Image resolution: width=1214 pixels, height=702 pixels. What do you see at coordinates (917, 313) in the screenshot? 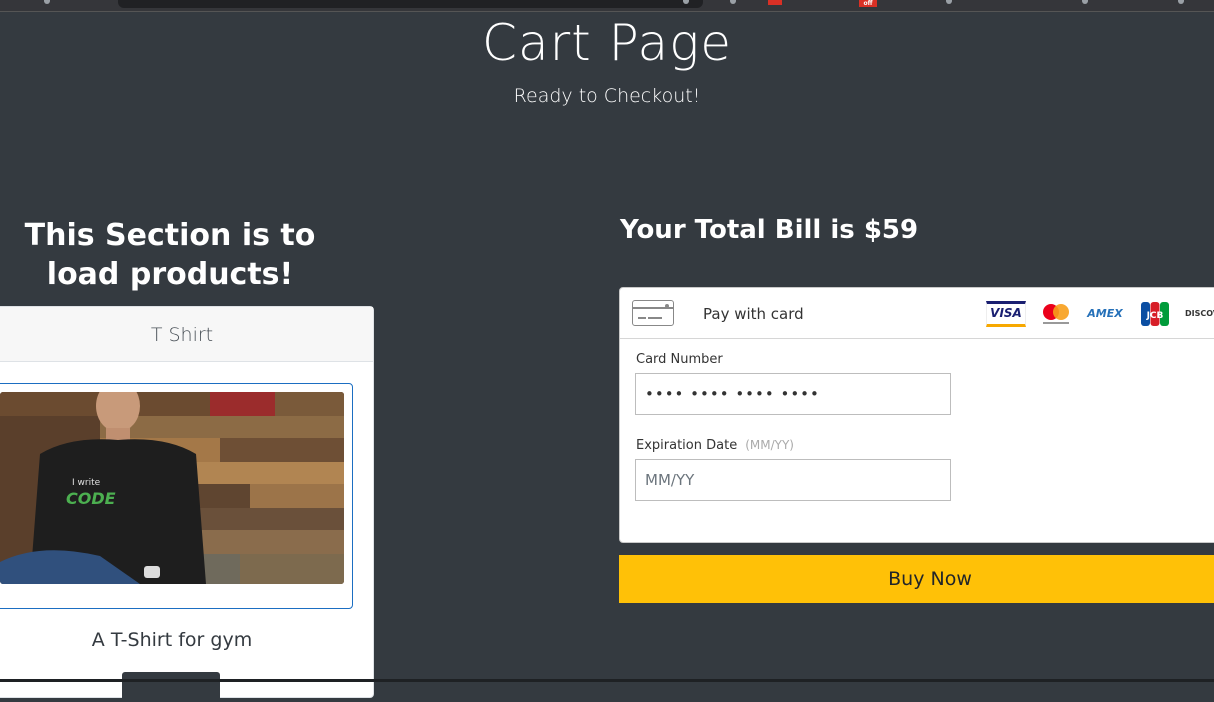
I see `payment-form-header: Pay with card VISA AMEX JCB DISCOVER` at bounding box center [917, 313].